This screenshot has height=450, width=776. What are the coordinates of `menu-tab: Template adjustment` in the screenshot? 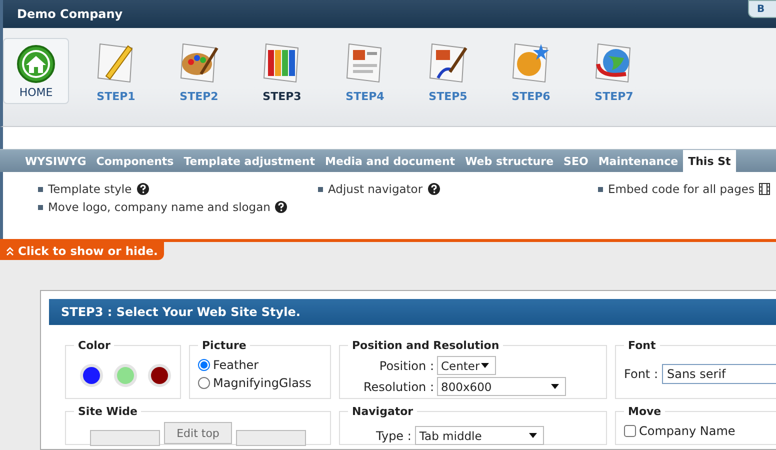 It's located at (249, 161).